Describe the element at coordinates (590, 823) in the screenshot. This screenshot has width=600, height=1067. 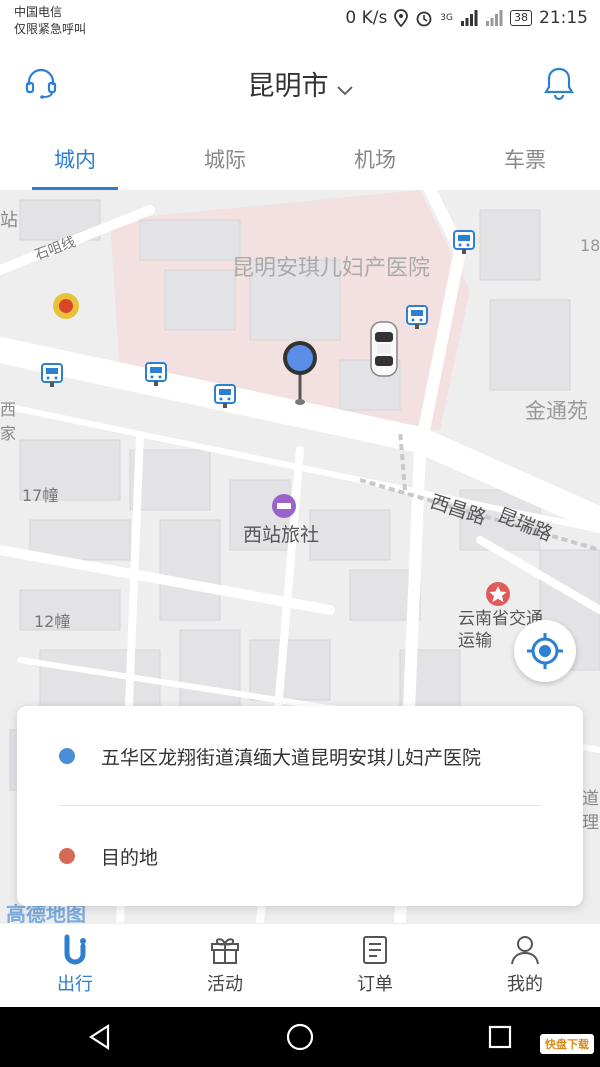
I see `map-label-edge-5: 理` at that location.